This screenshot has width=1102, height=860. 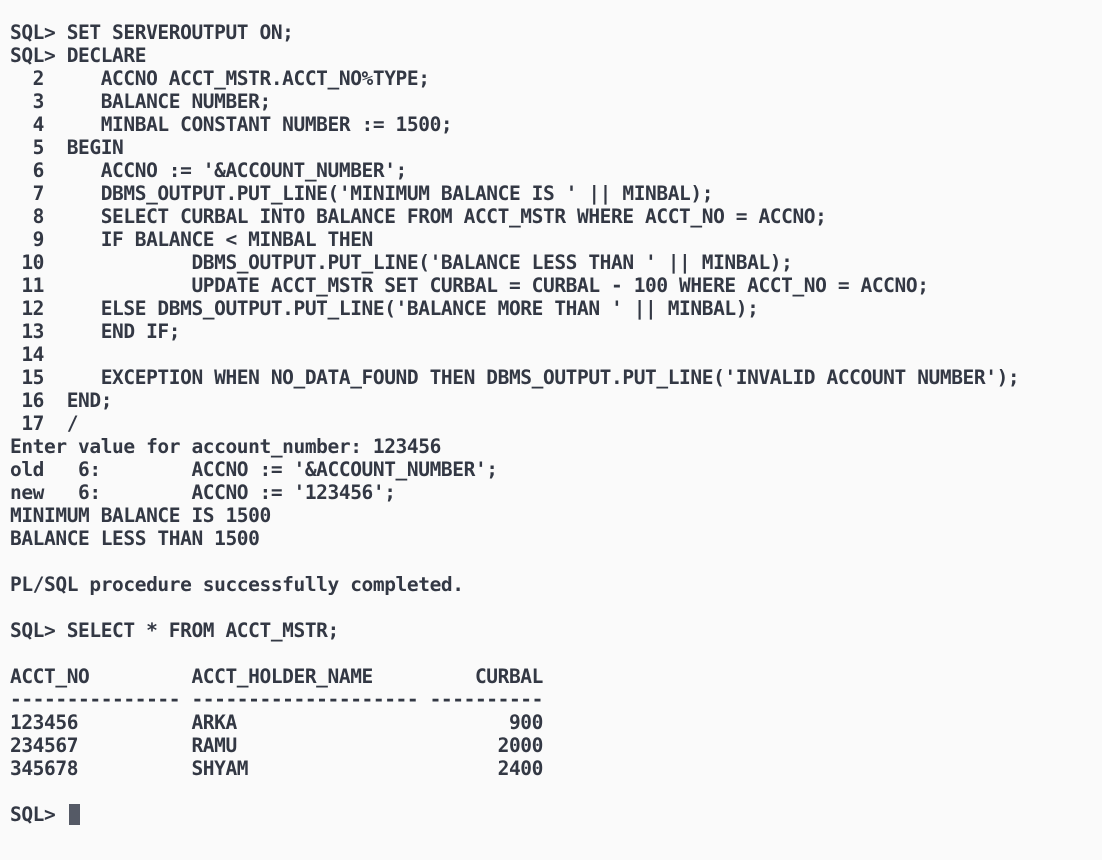 I want to click on prompt-input-line: SQL>, so click(x=556, y=814).